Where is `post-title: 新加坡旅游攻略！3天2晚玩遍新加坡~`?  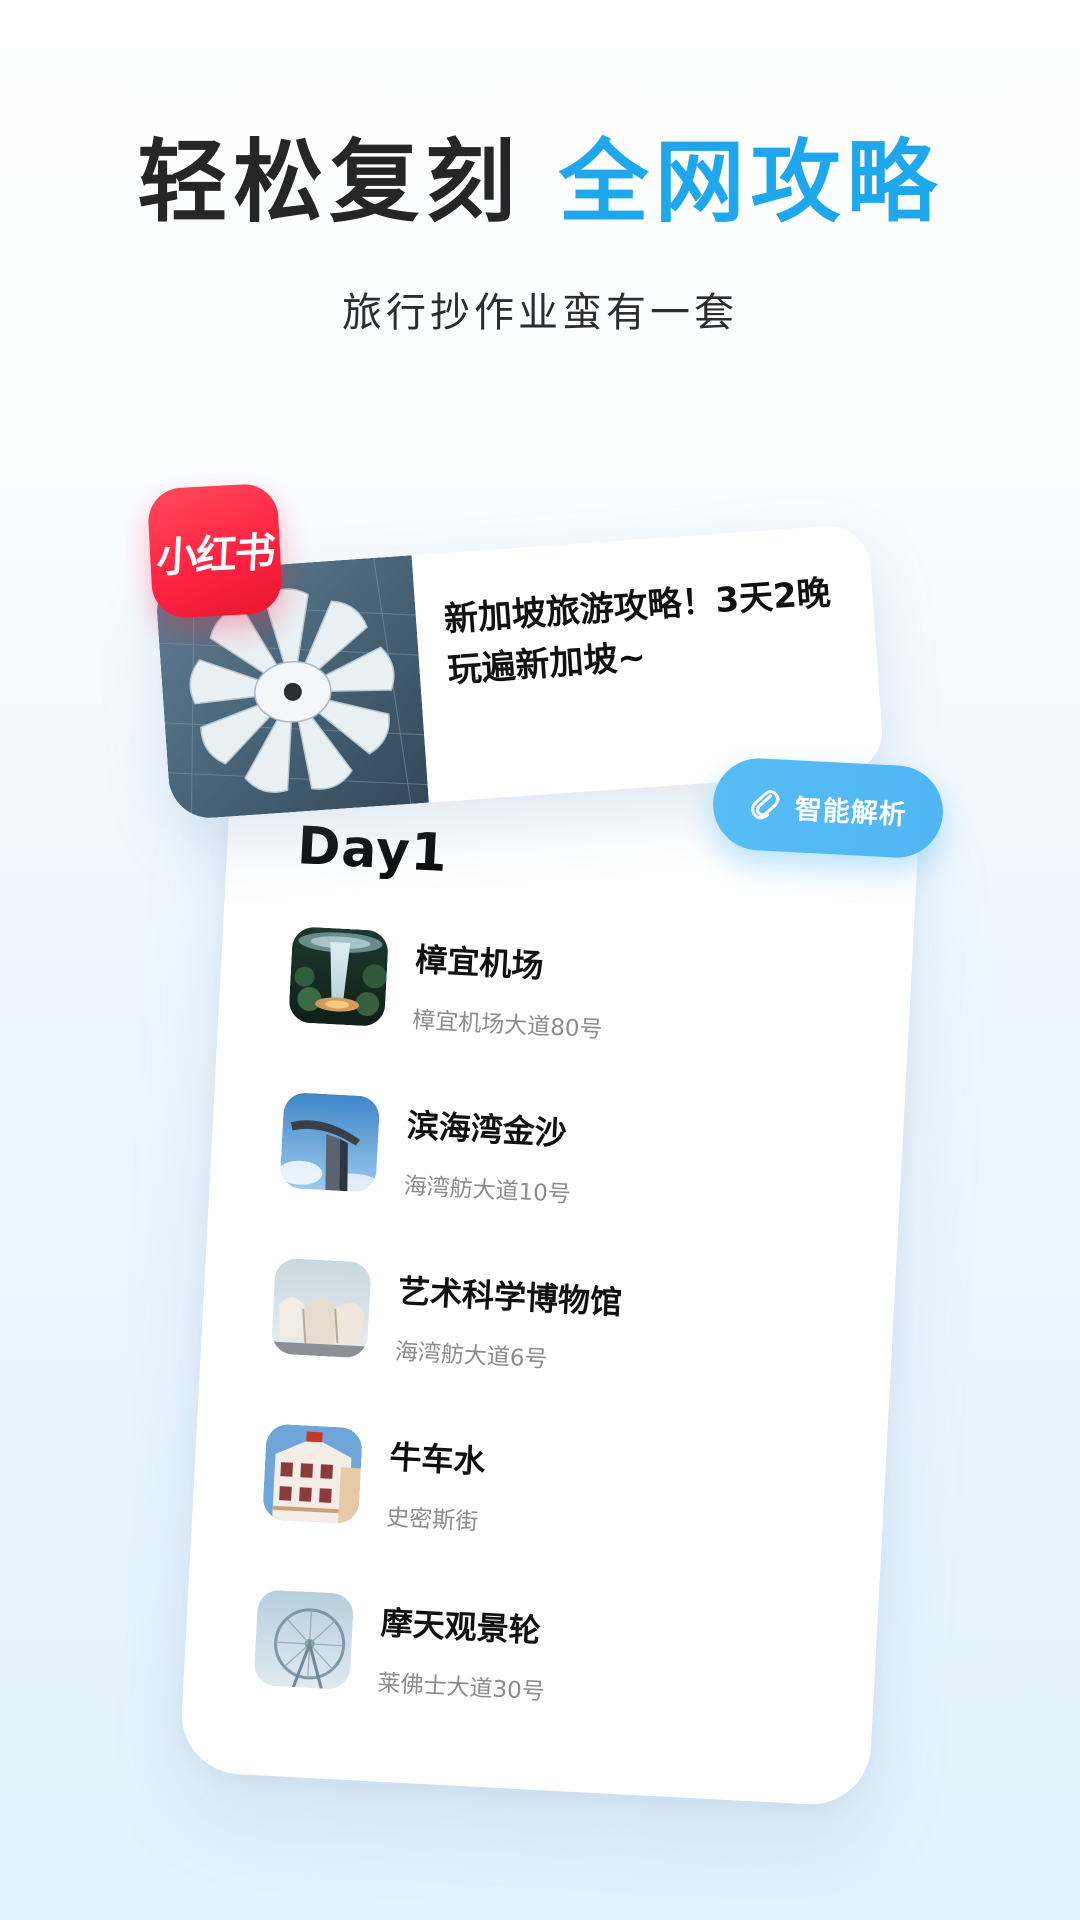
post-title: 新加坡旅游攻略！3天2晚玩遍新加坡~ is located at coordinates (637, 632).